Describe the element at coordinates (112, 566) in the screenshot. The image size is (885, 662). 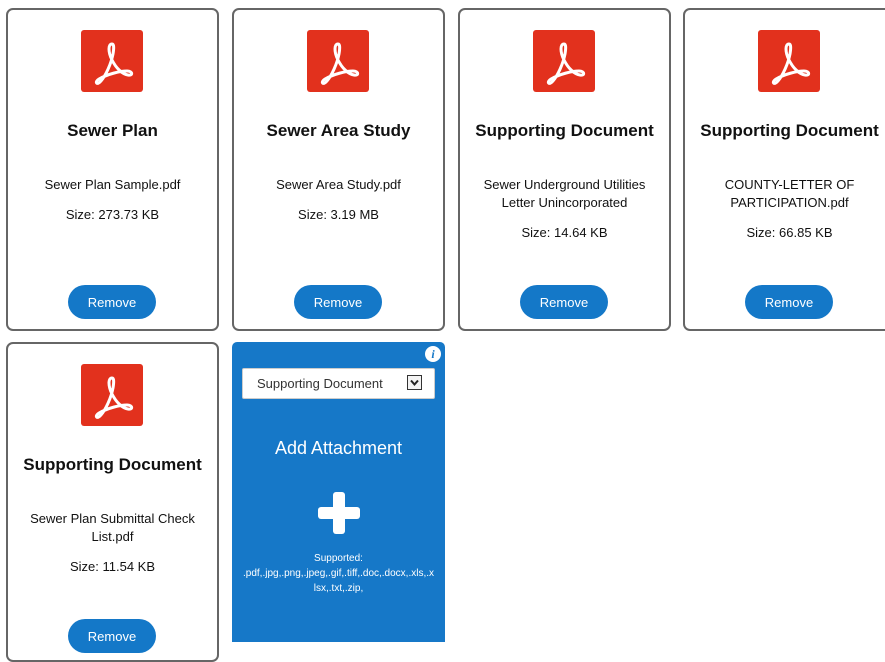
I see `file-size: Size: 11.54 KB` at that location.